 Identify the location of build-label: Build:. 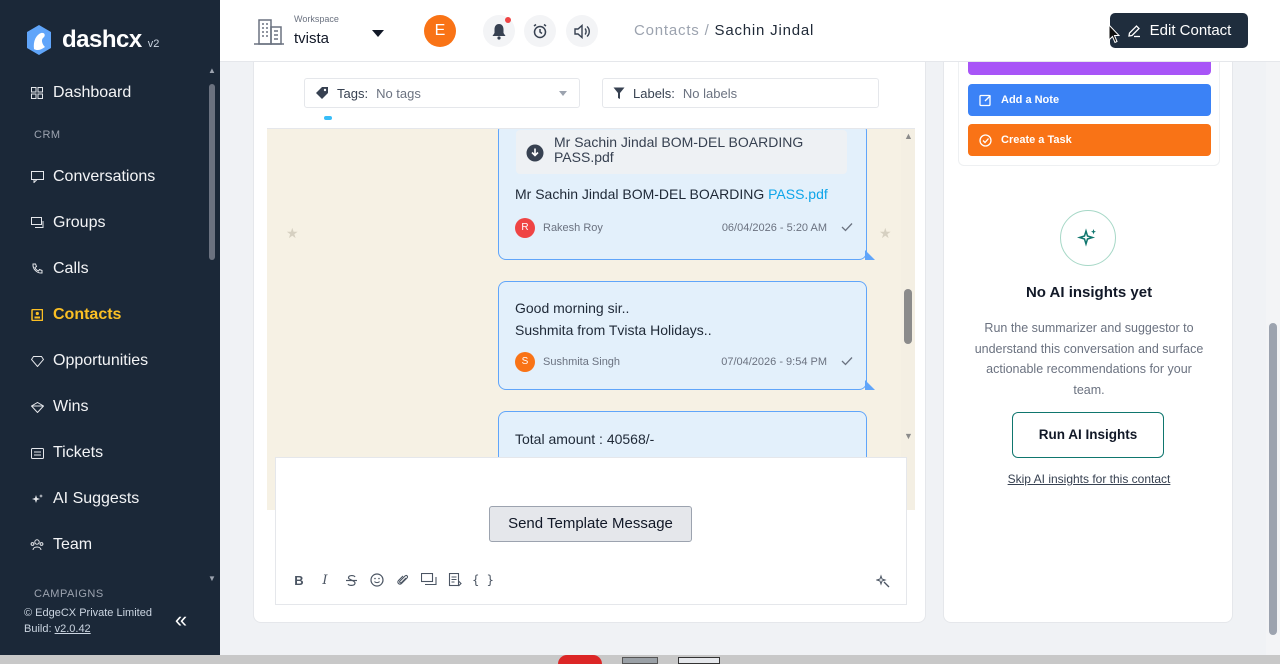
(38, 629).